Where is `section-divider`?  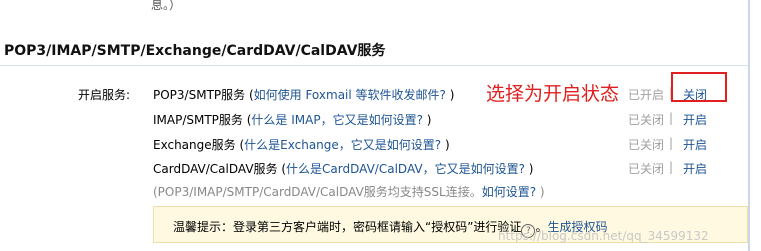 section-divider is located at coordinates (374, 65).